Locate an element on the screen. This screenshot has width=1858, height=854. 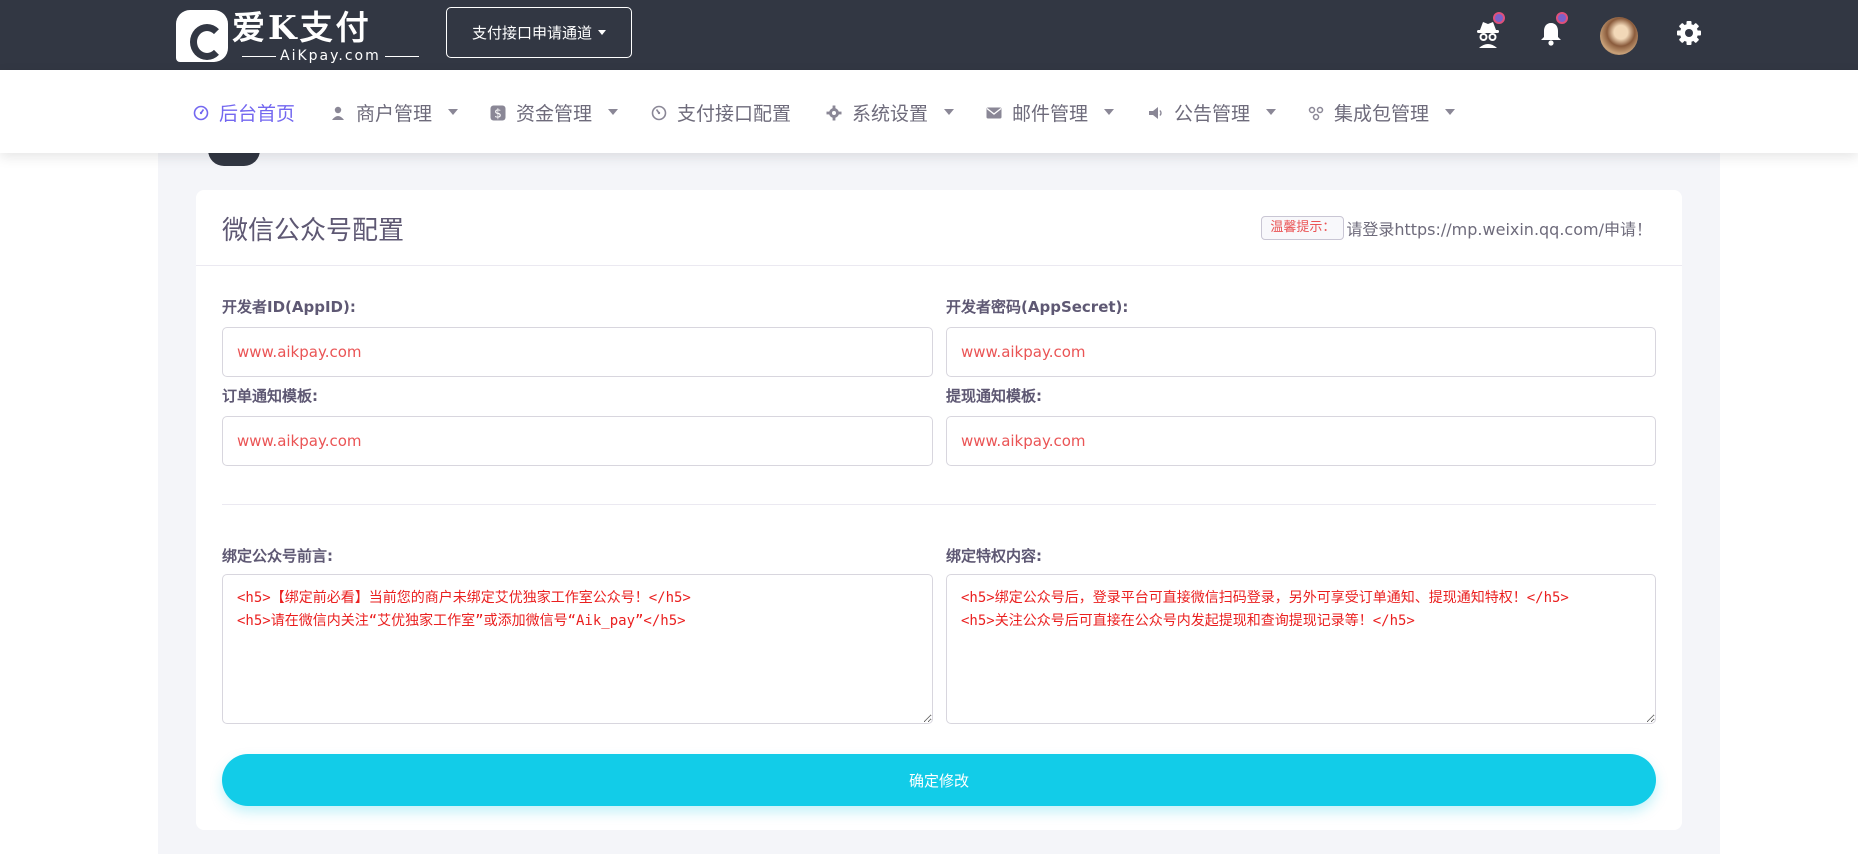
brand-name: 爱K支付 is located at coordinates (302, 27).